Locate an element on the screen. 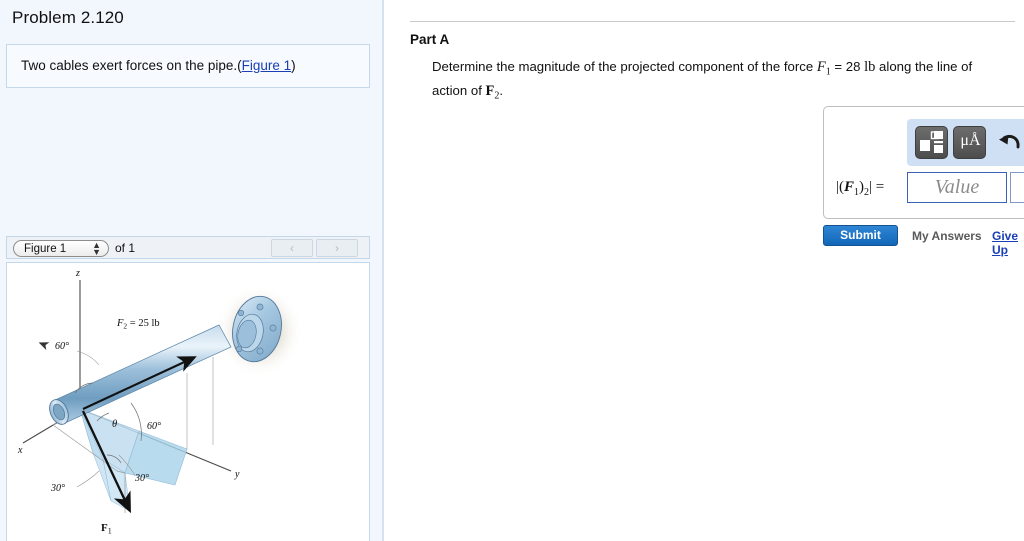 The width and height of the screenshot is (1024, 541). figure-count-label: of 1 is located at coordinates (125, 248).